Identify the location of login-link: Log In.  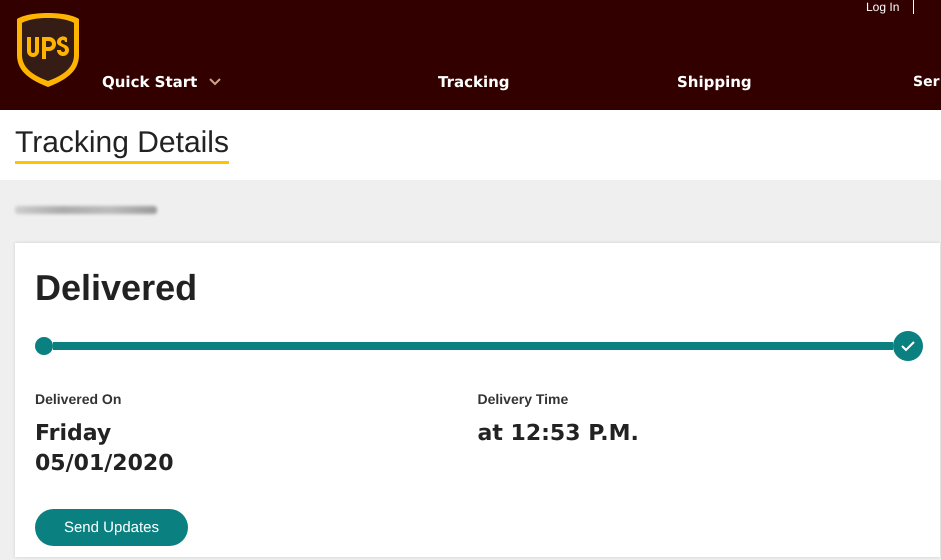
(890, 7).